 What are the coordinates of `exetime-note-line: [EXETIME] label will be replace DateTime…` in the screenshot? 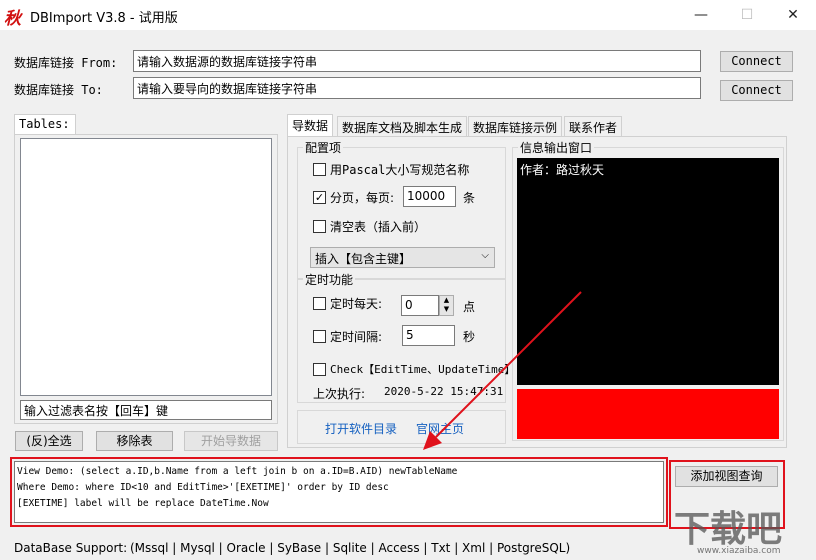 It's located at (143, 503).